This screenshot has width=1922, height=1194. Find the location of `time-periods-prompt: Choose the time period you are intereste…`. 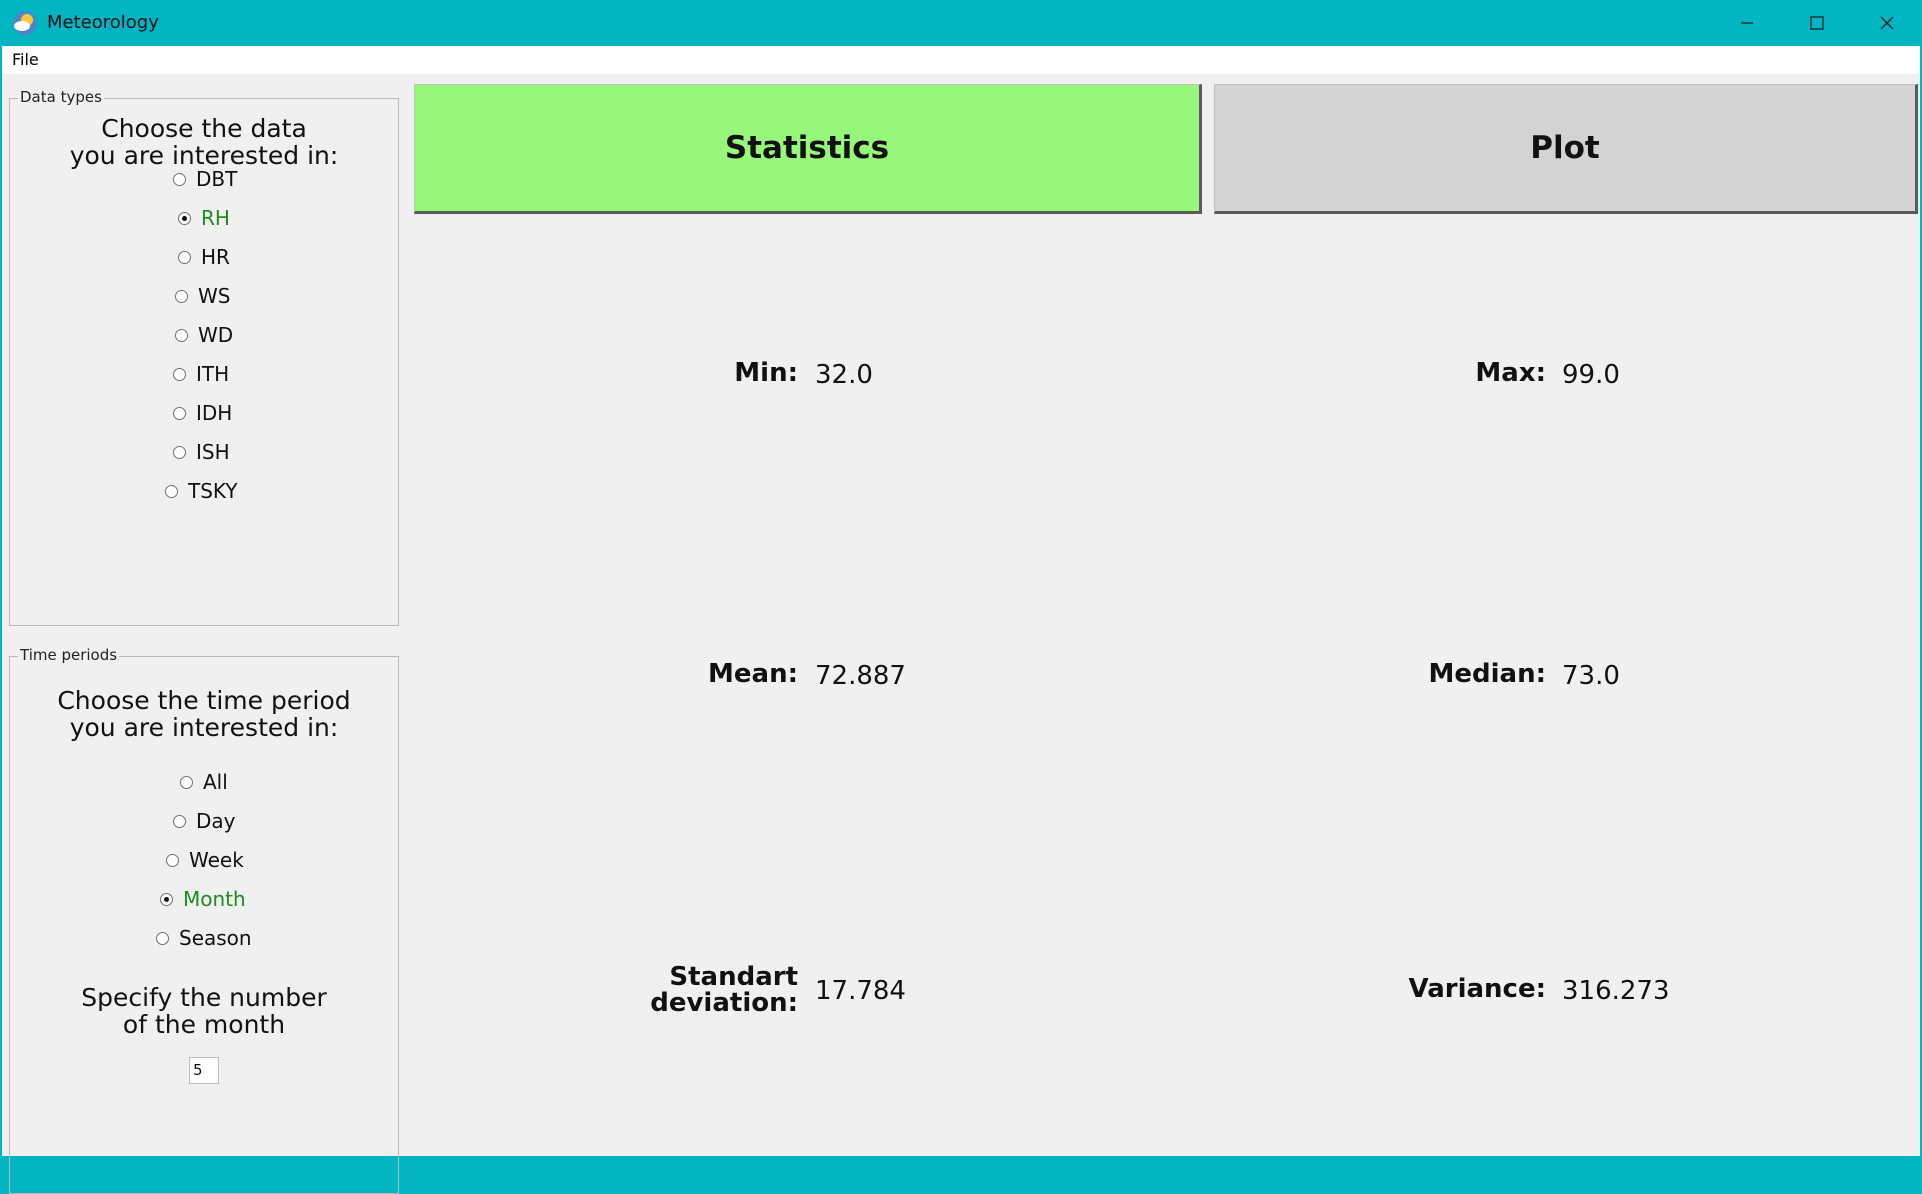

time-periods-prompt: Choose the time period you are intereste… is located at coordinates (204, 714).